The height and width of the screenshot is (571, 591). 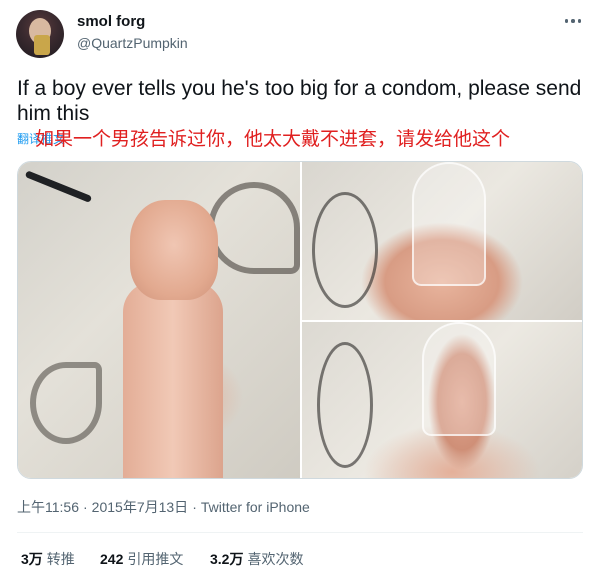 What do you see at coordinates (227, 559) in the screenshot?
I see `likes-count: 3.2万` at bounding box center [227, 559].